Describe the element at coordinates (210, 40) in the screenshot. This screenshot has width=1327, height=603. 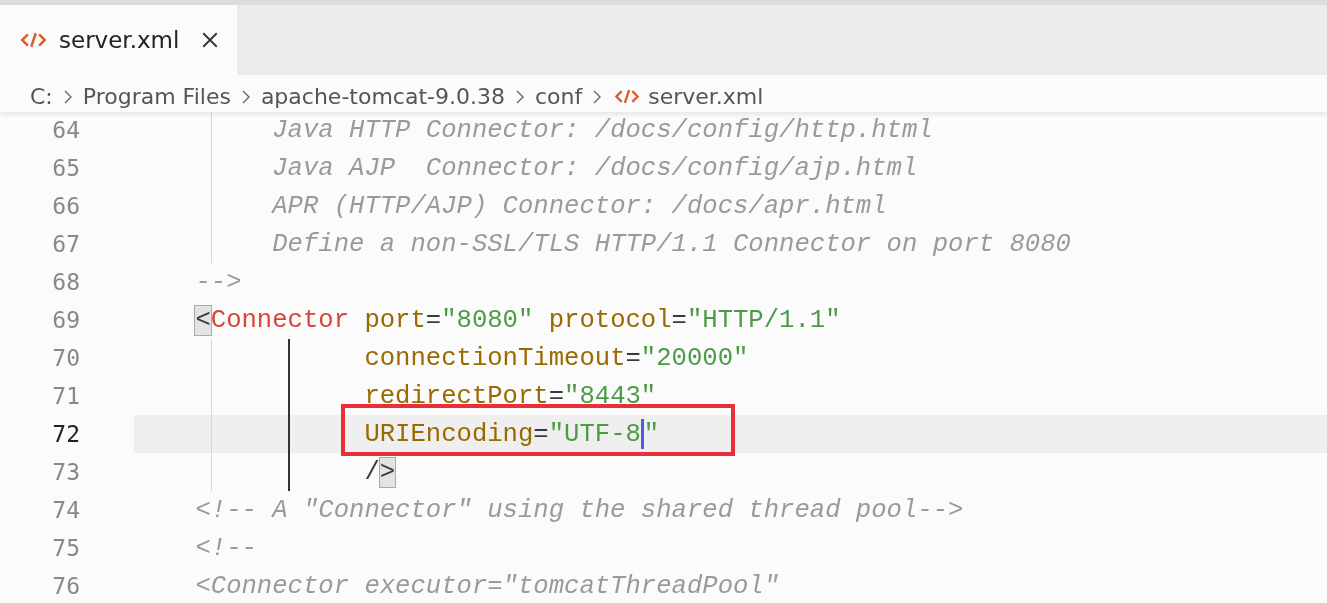
I see `close-icon` at that location.